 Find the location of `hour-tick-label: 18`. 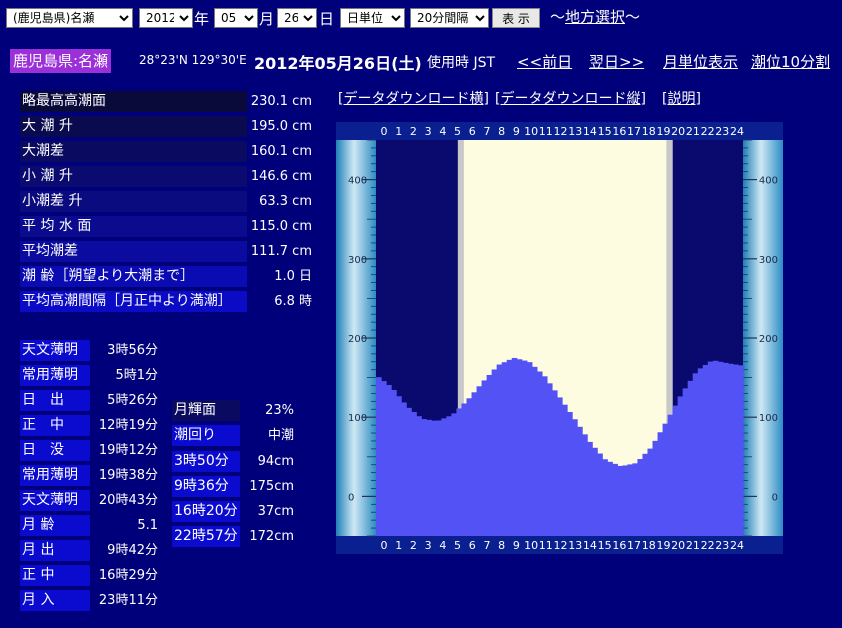

hour-tick-label: 18 is located at coordinates (649, 545).